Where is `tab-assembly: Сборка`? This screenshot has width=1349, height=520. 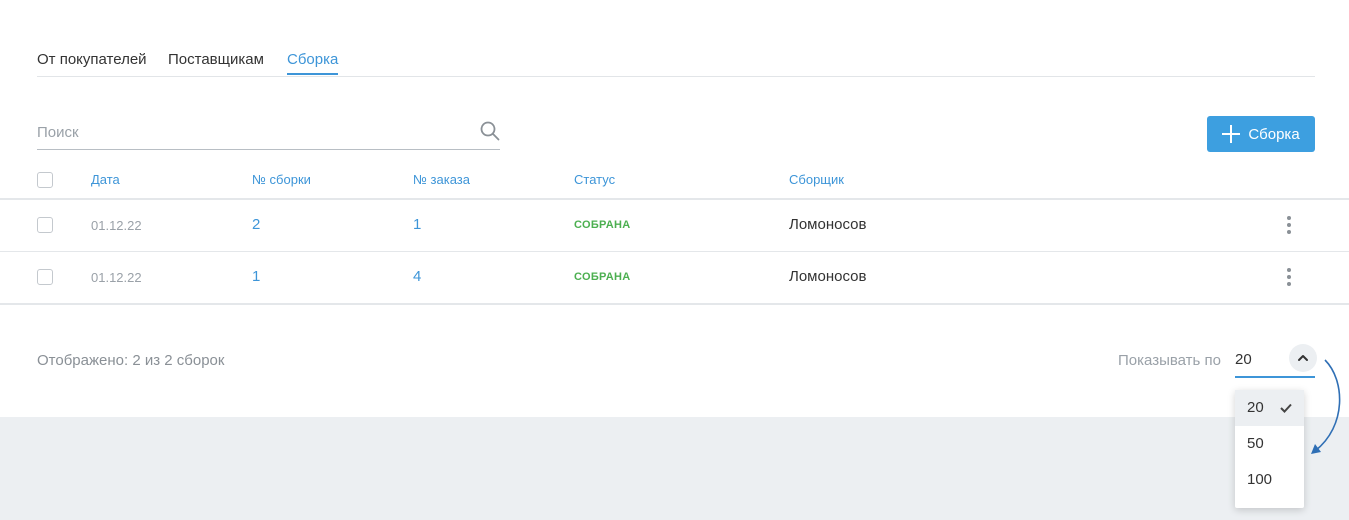 tab-assembly: Сборка is located at coordinates (313, 63).